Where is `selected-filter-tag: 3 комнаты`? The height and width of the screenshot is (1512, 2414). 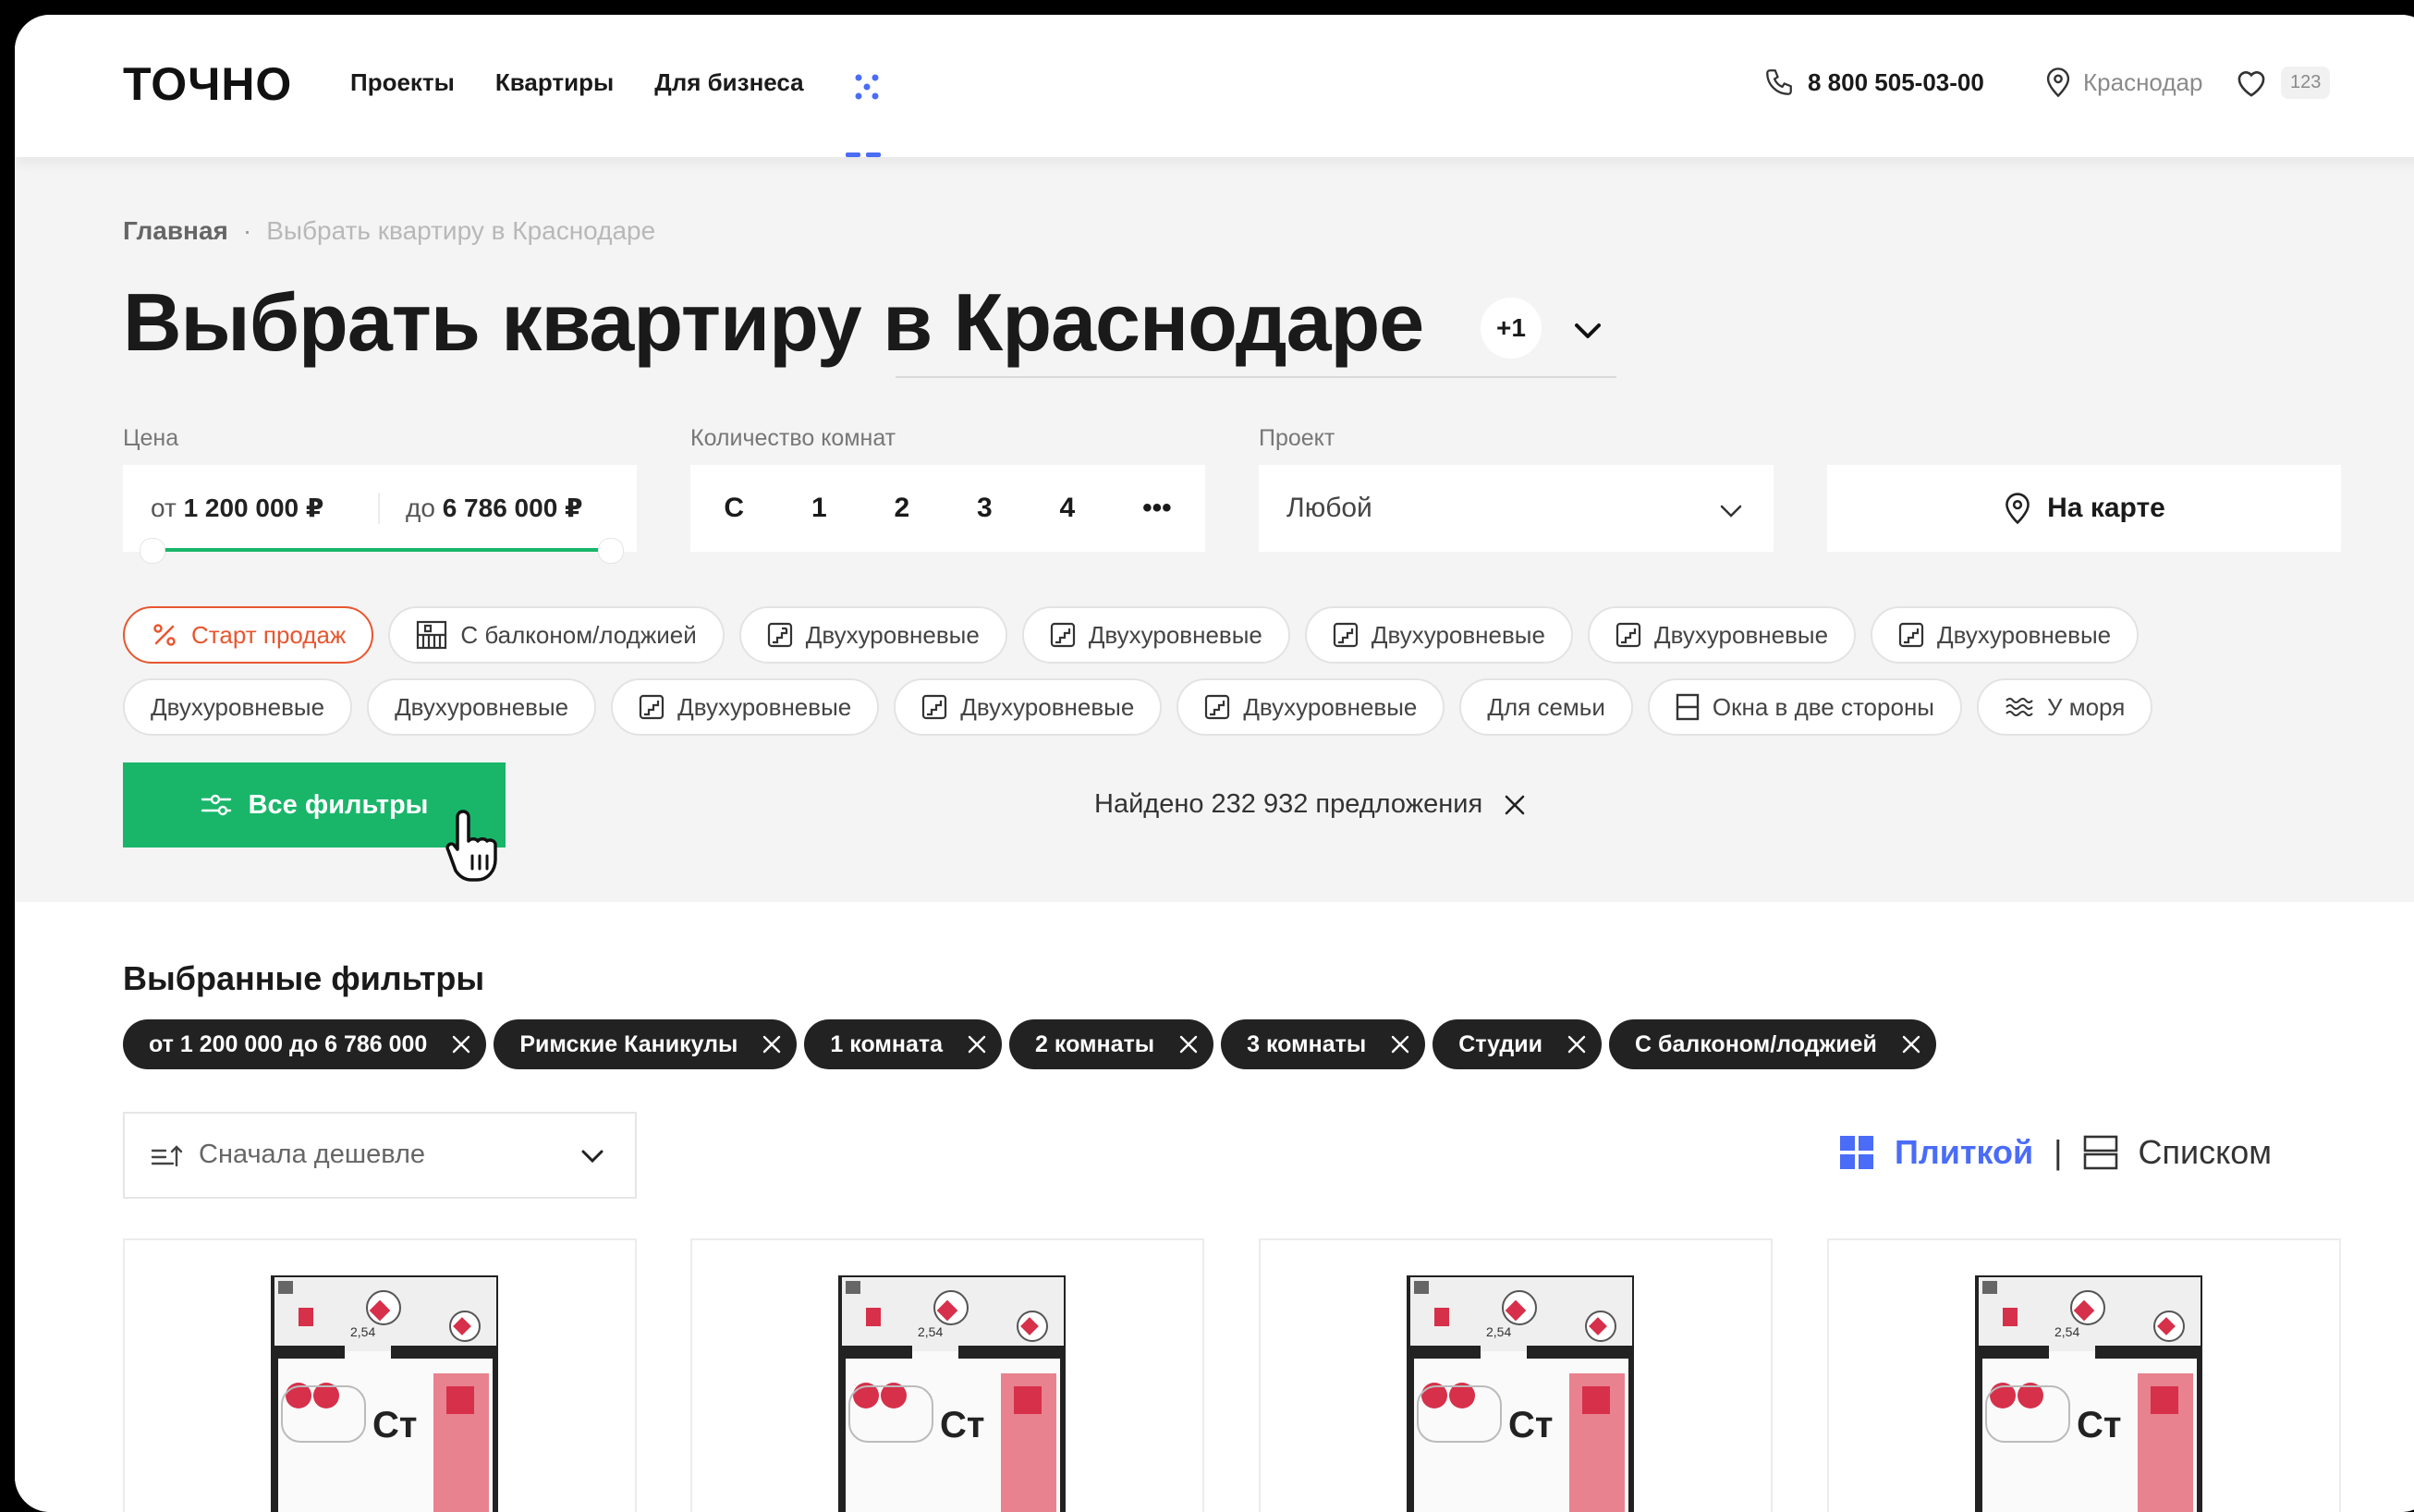
selected-filter-tag: 3 комнаты is located at coordinates (1323, 1044).